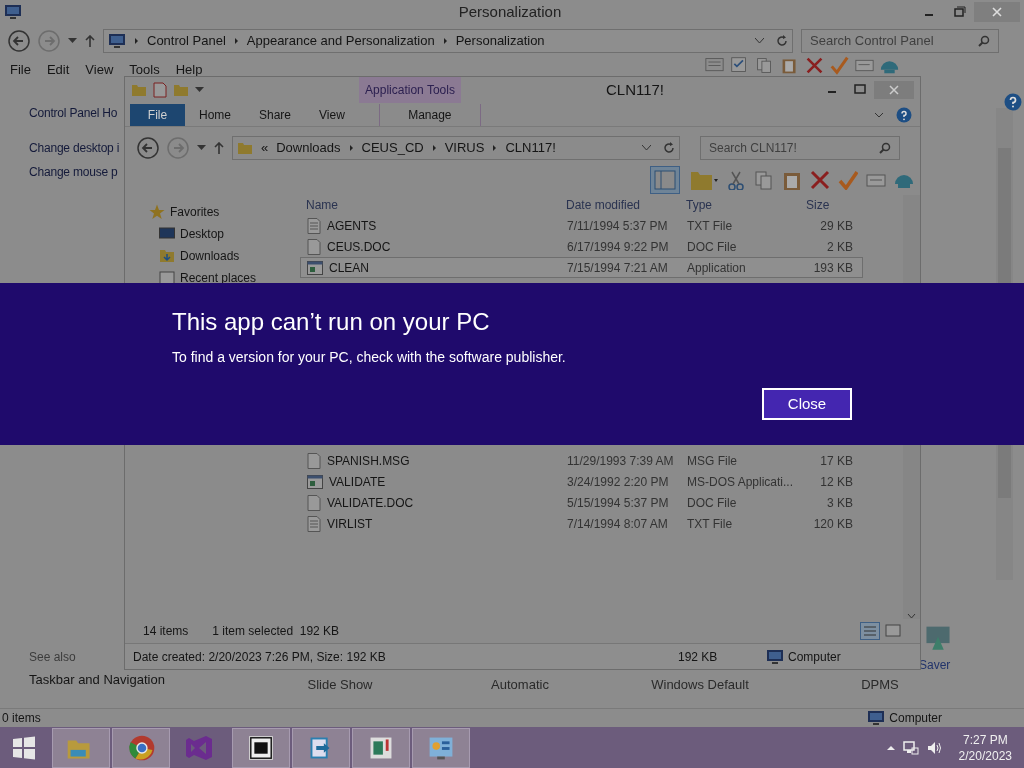 The image size is (1024, 768). Describe the element at coordinates (261, 747) in the screenshot. I see `archive-icon` at that location.